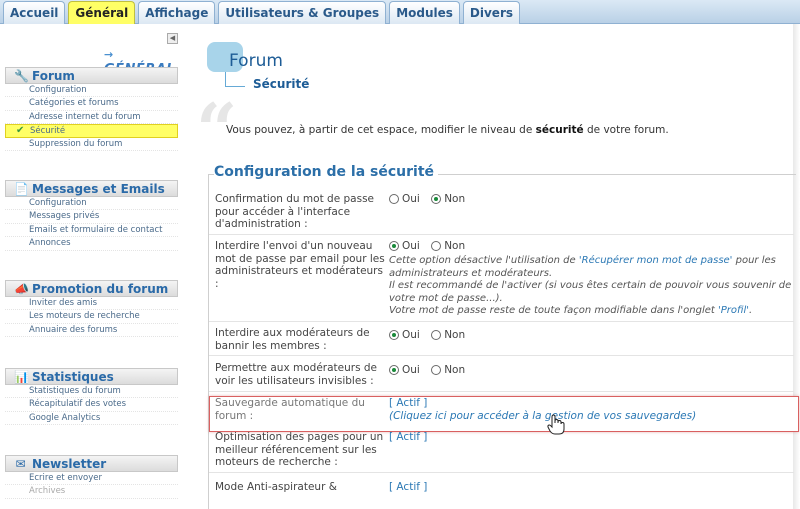 The height and width of the screenshot is (509, 800). Describe the element at coordinates (276, 487) in the screenshot. I see `setting-label: Mode Anti-aspirateur &` at that location.